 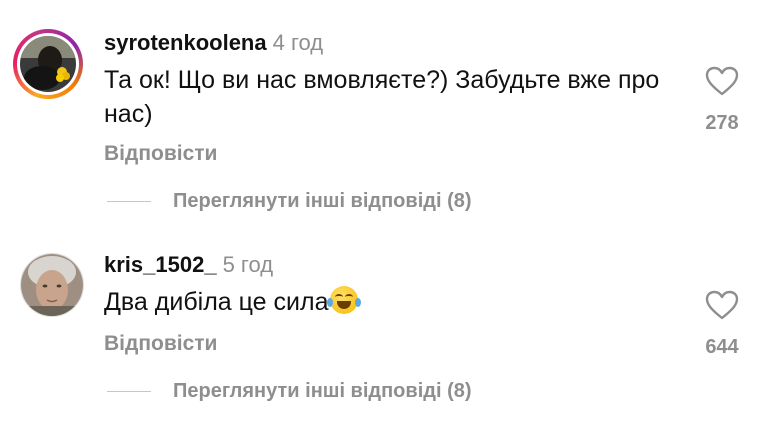 I want to click on timestamp: 4 год, so click(x=298, y=42).